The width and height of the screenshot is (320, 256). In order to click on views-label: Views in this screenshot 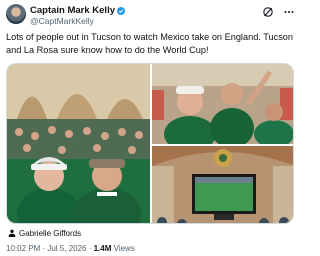, I will do `click(123, 248)`.